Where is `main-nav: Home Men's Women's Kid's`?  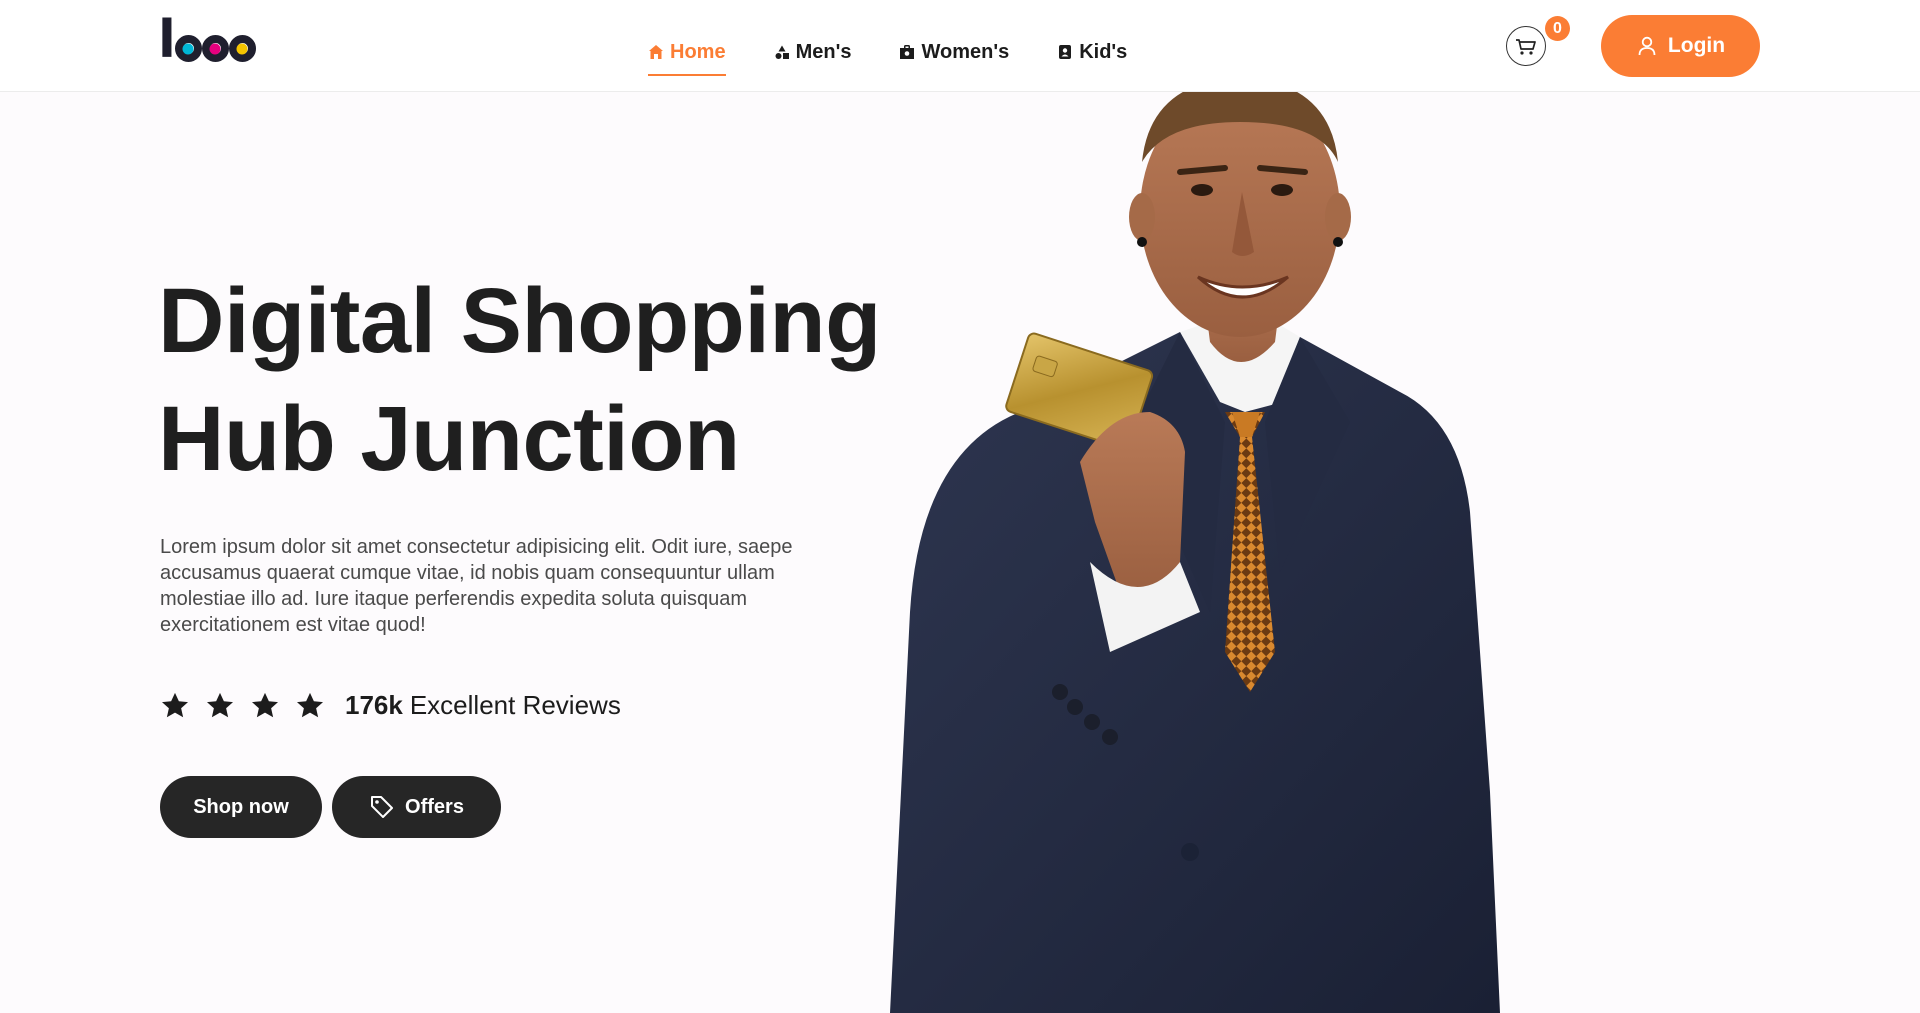 main-nav: Home Men's Women's Kid's is located at coordinates (911, 53).